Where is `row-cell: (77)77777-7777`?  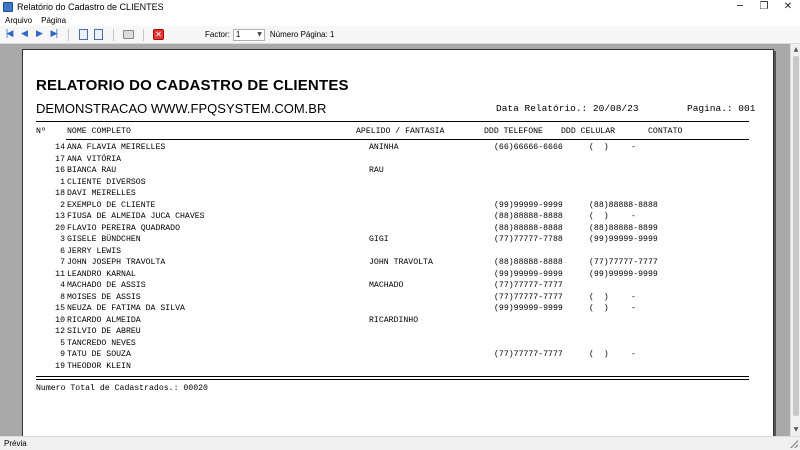
row-cell: (77)77777-7777 is located at coordinates (623, 262).